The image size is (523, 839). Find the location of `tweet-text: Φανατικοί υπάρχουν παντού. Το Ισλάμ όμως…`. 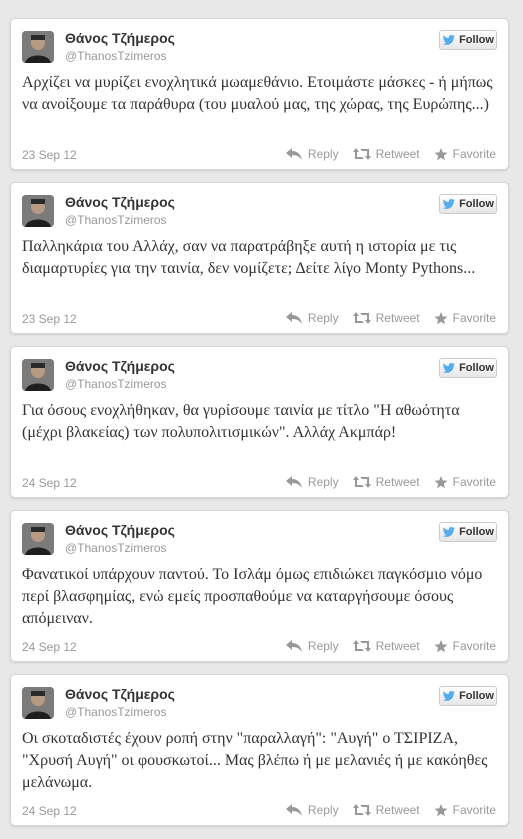

tweet-text: Φανατικοί υπάρχουν παντού. Το Ισλάμ όμως… is located at coordinates (252, 596).